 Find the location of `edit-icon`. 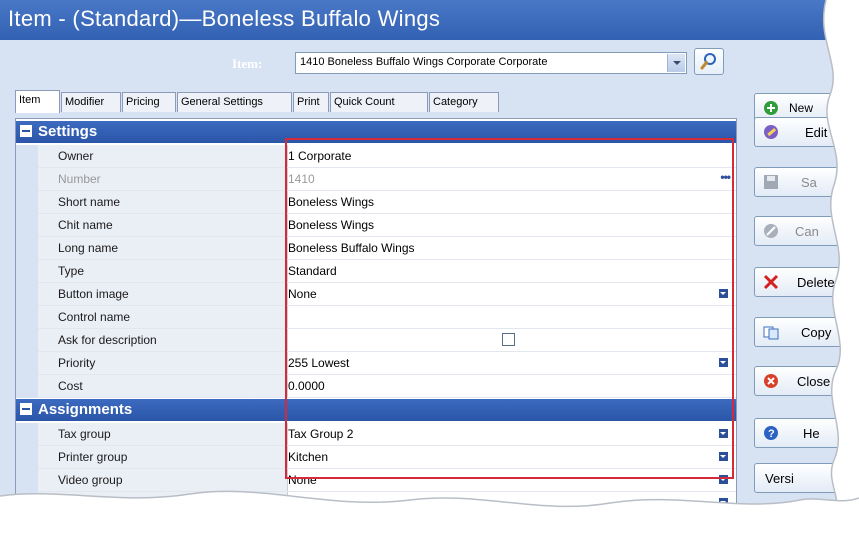

edit-icon is located at coordinates (771, 132).